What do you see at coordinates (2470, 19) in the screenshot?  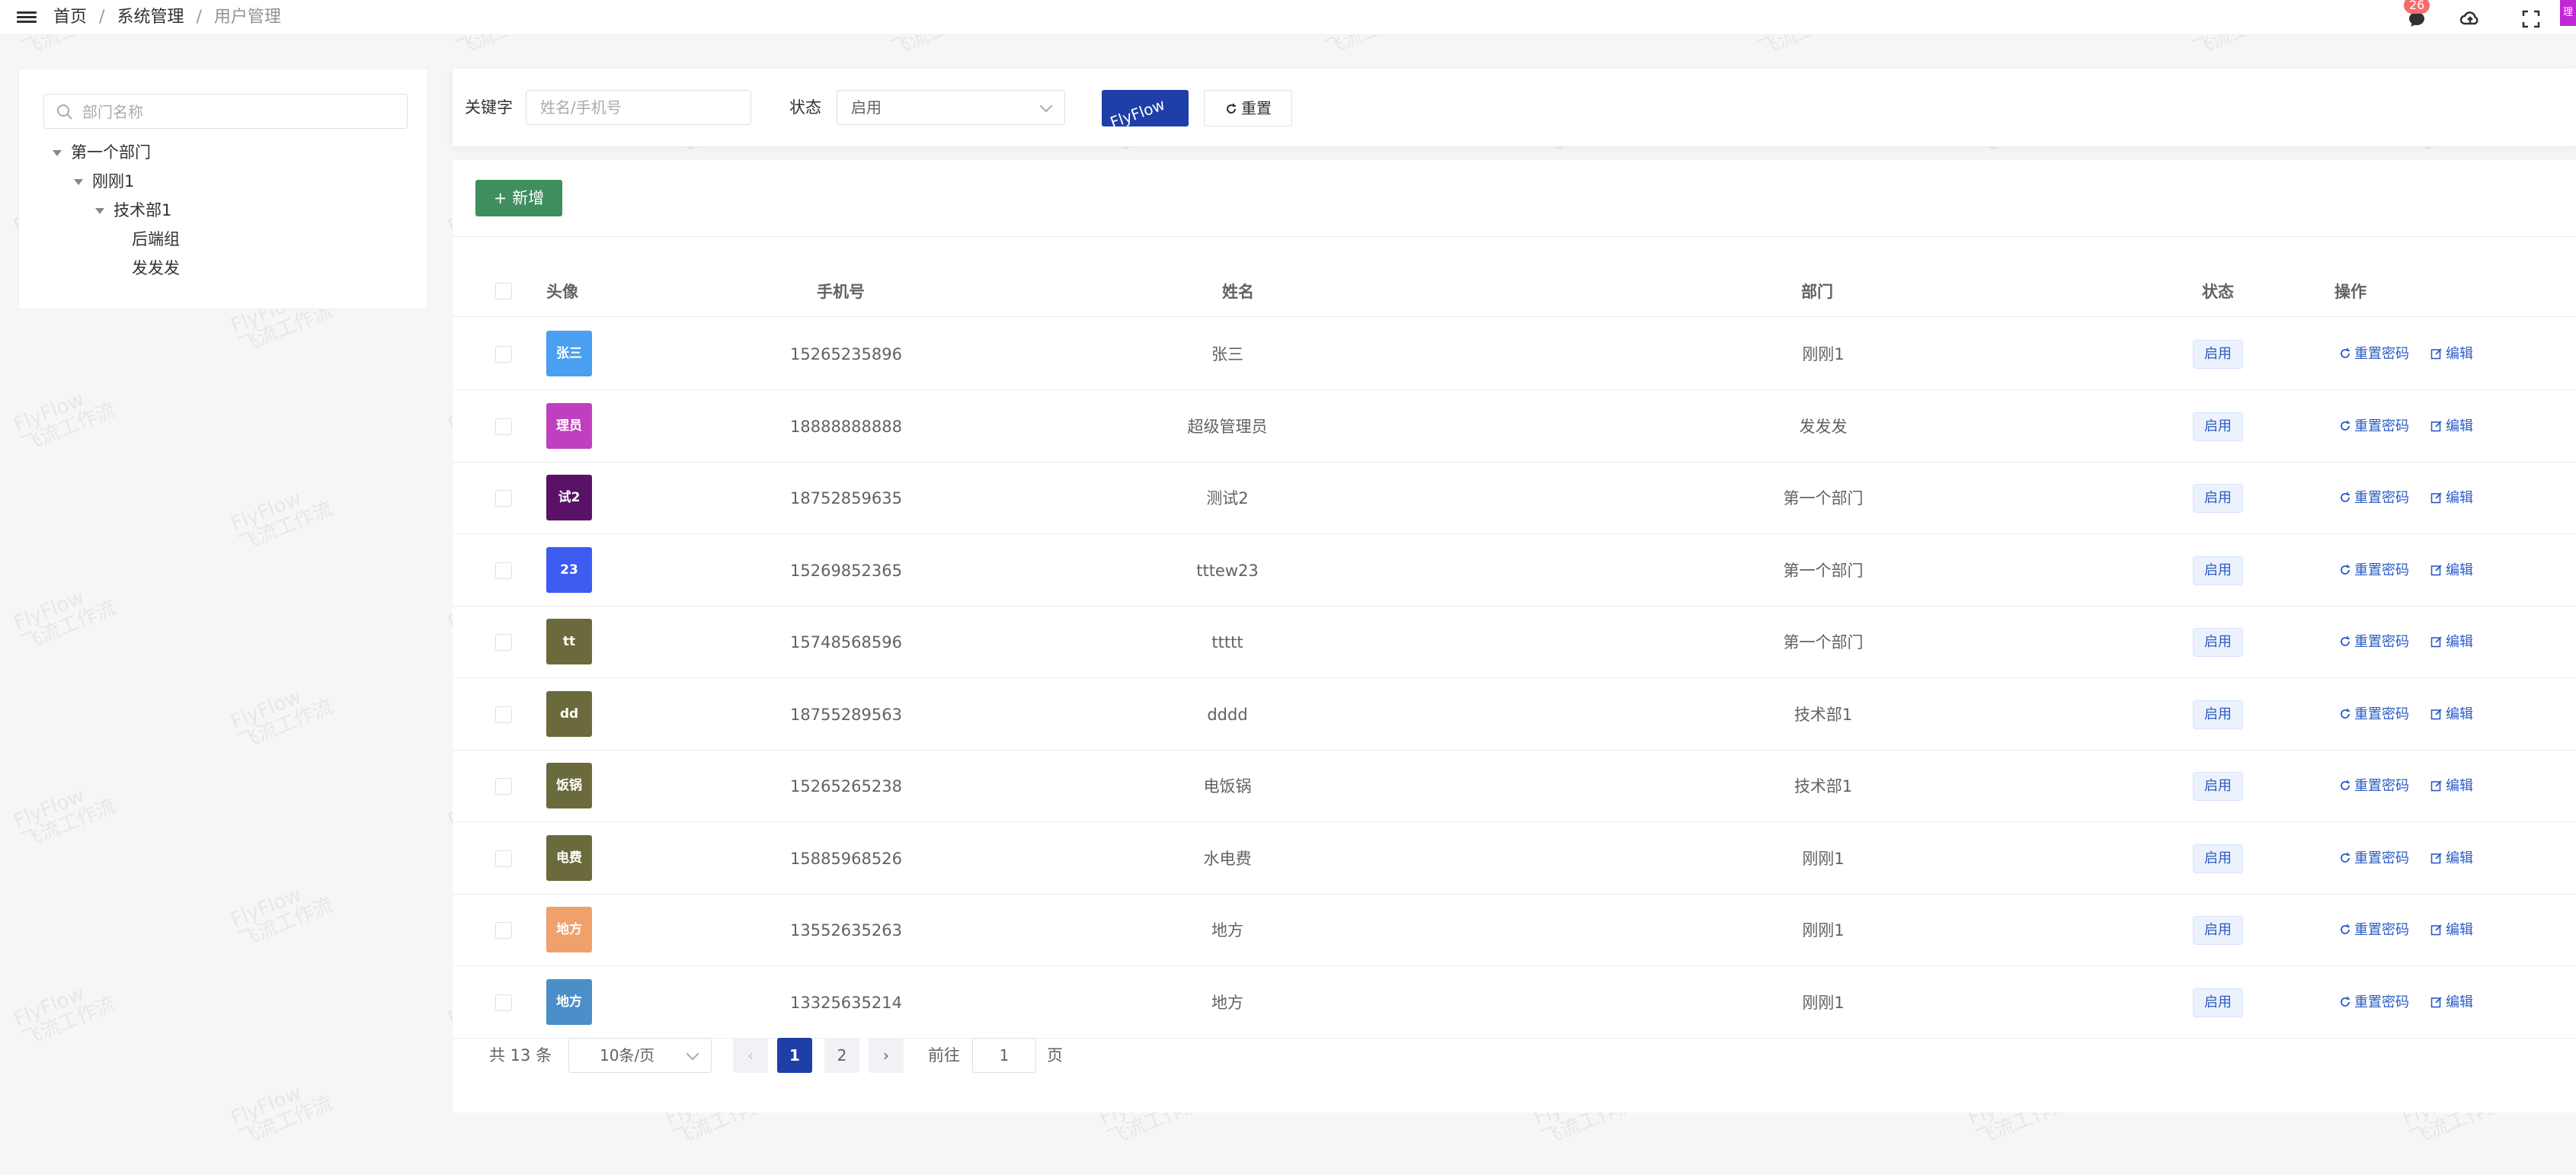 I see `upload-icon` at bounding box center [2470, 19].